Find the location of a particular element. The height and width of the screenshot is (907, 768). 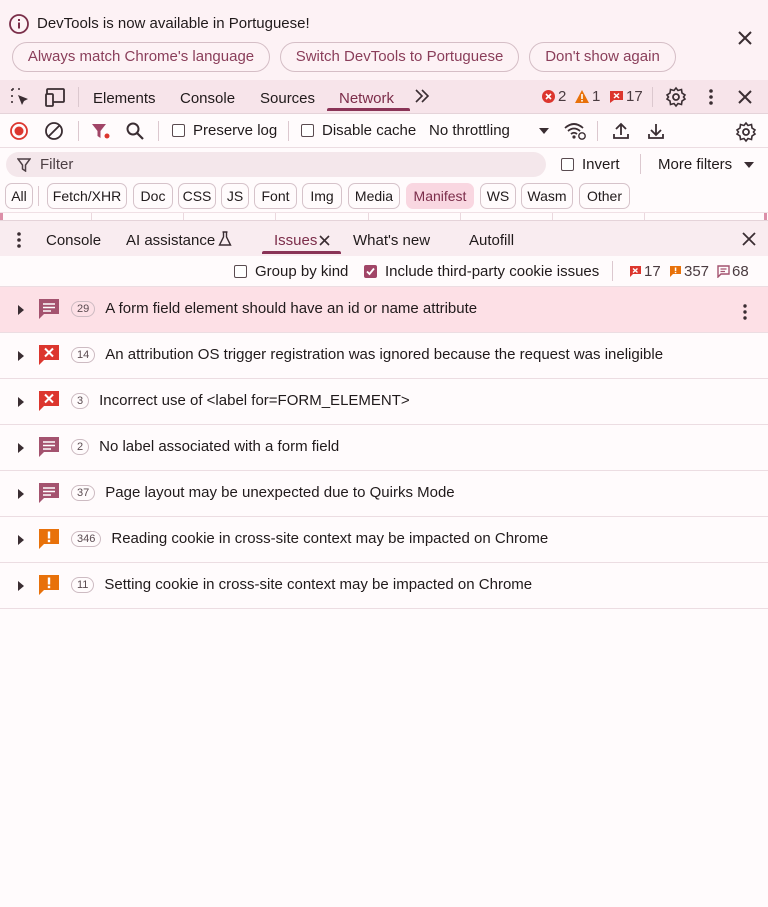

warning-flag-icon is located at coordinates (675, 271).